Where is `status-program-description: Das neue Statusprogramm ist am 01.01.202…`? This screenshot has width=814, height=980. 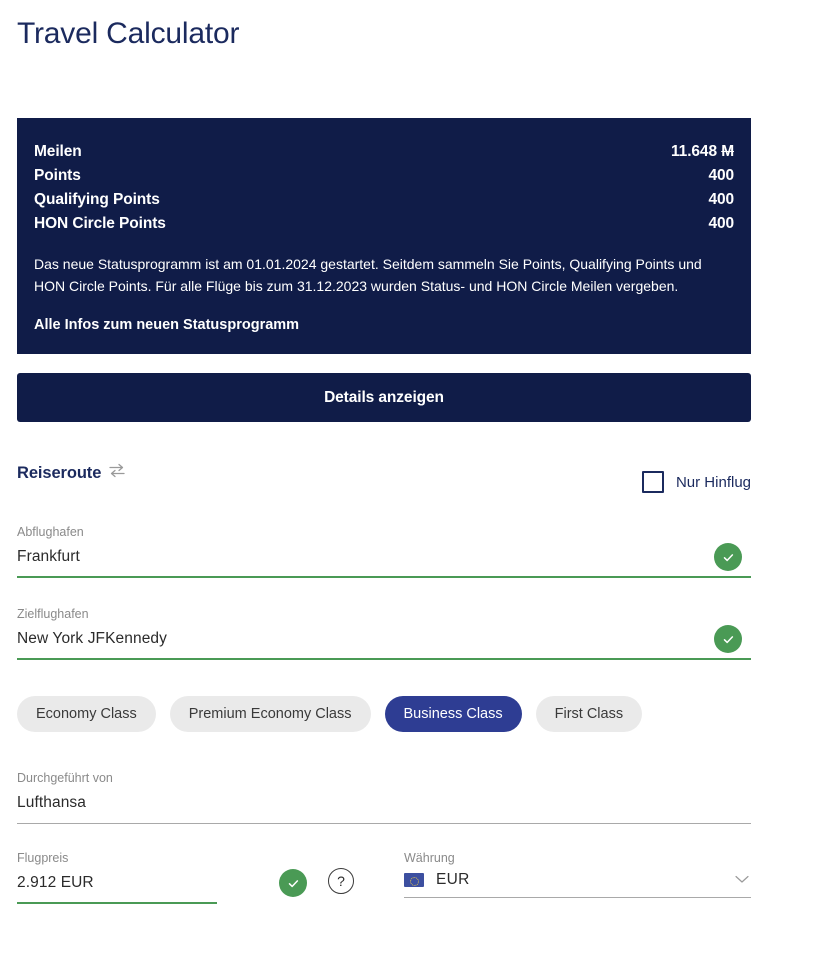 status-program-description: Das neue Statusprogramm ist am 01.01.202… is located at coordinates (368, 275).